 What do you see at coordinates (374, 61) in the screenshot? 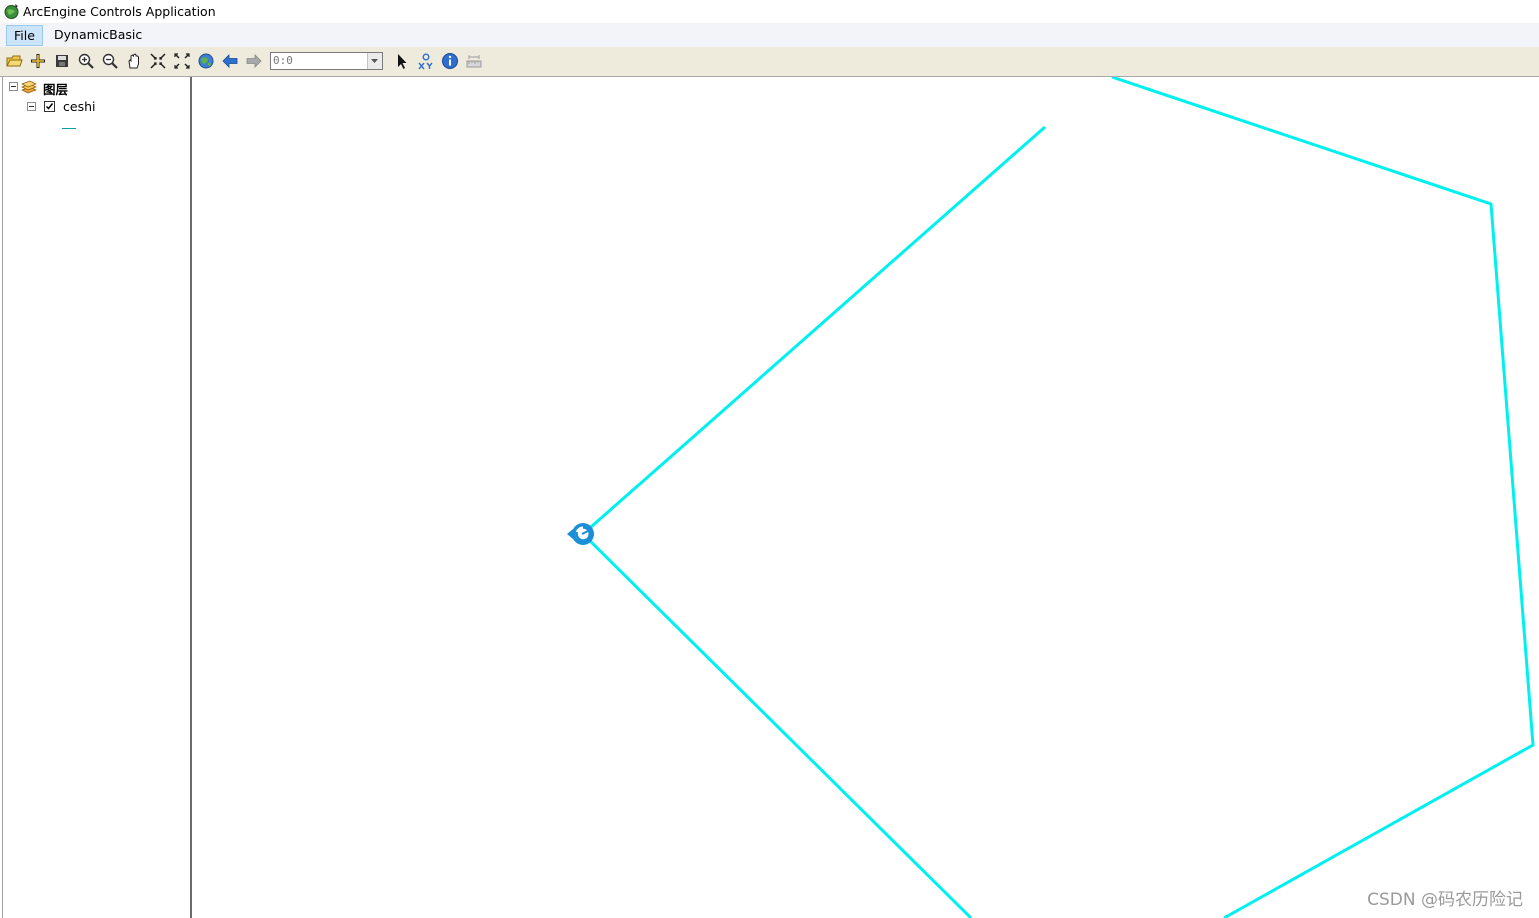
I see `chevron-down-icon` at bounding box center [374, 61].